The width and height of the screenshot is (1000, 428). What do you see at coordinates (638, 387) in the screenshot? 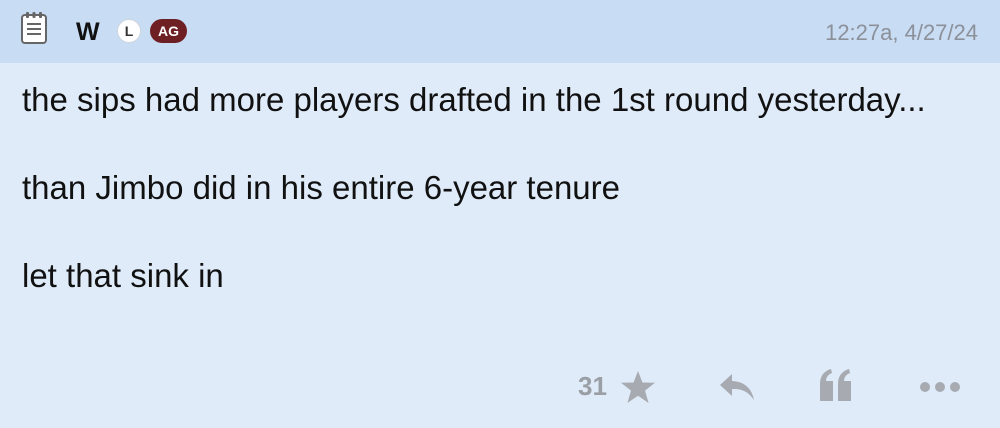
I see `star-icon` at bounding box center [638, 387].